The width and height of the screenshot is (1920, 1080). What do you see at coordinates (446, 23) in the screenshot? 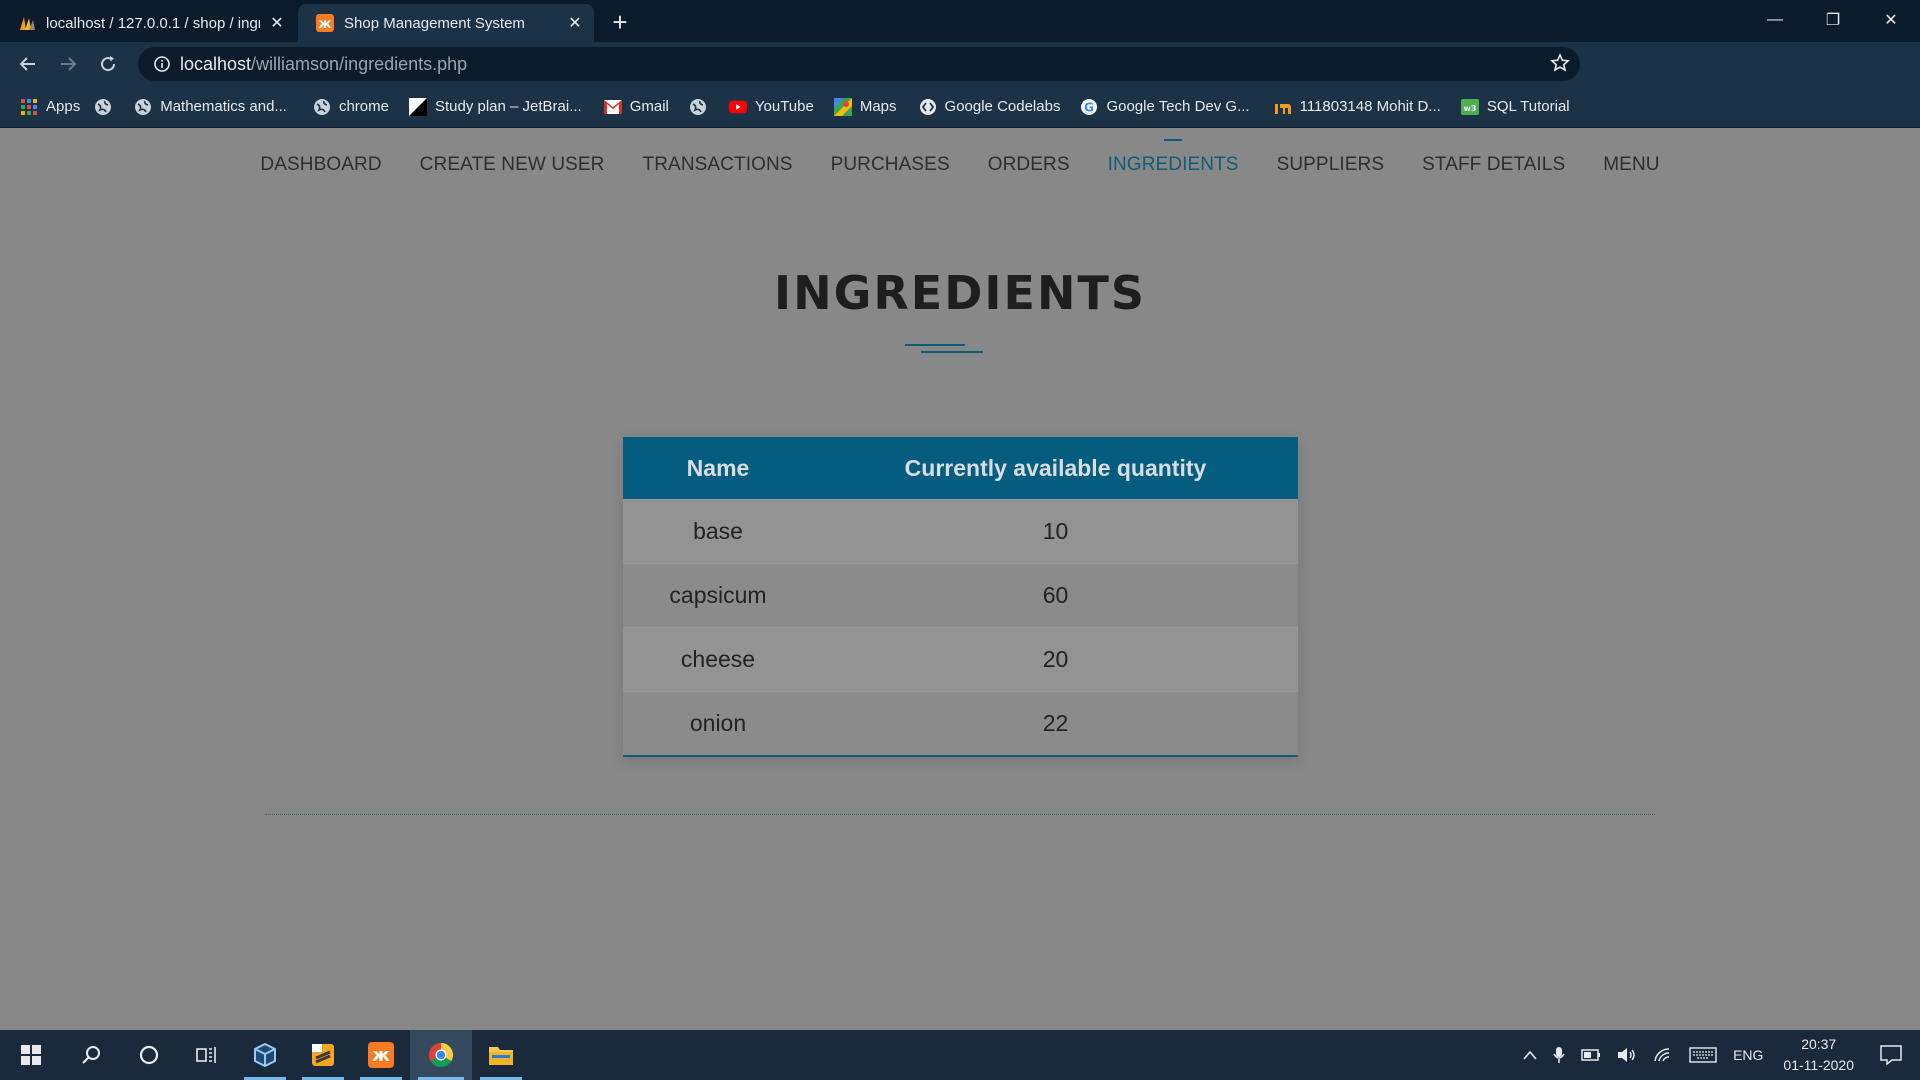
I see `tab-shop-management: ж Shop Management System ✕` at bounding box center [446, 23].